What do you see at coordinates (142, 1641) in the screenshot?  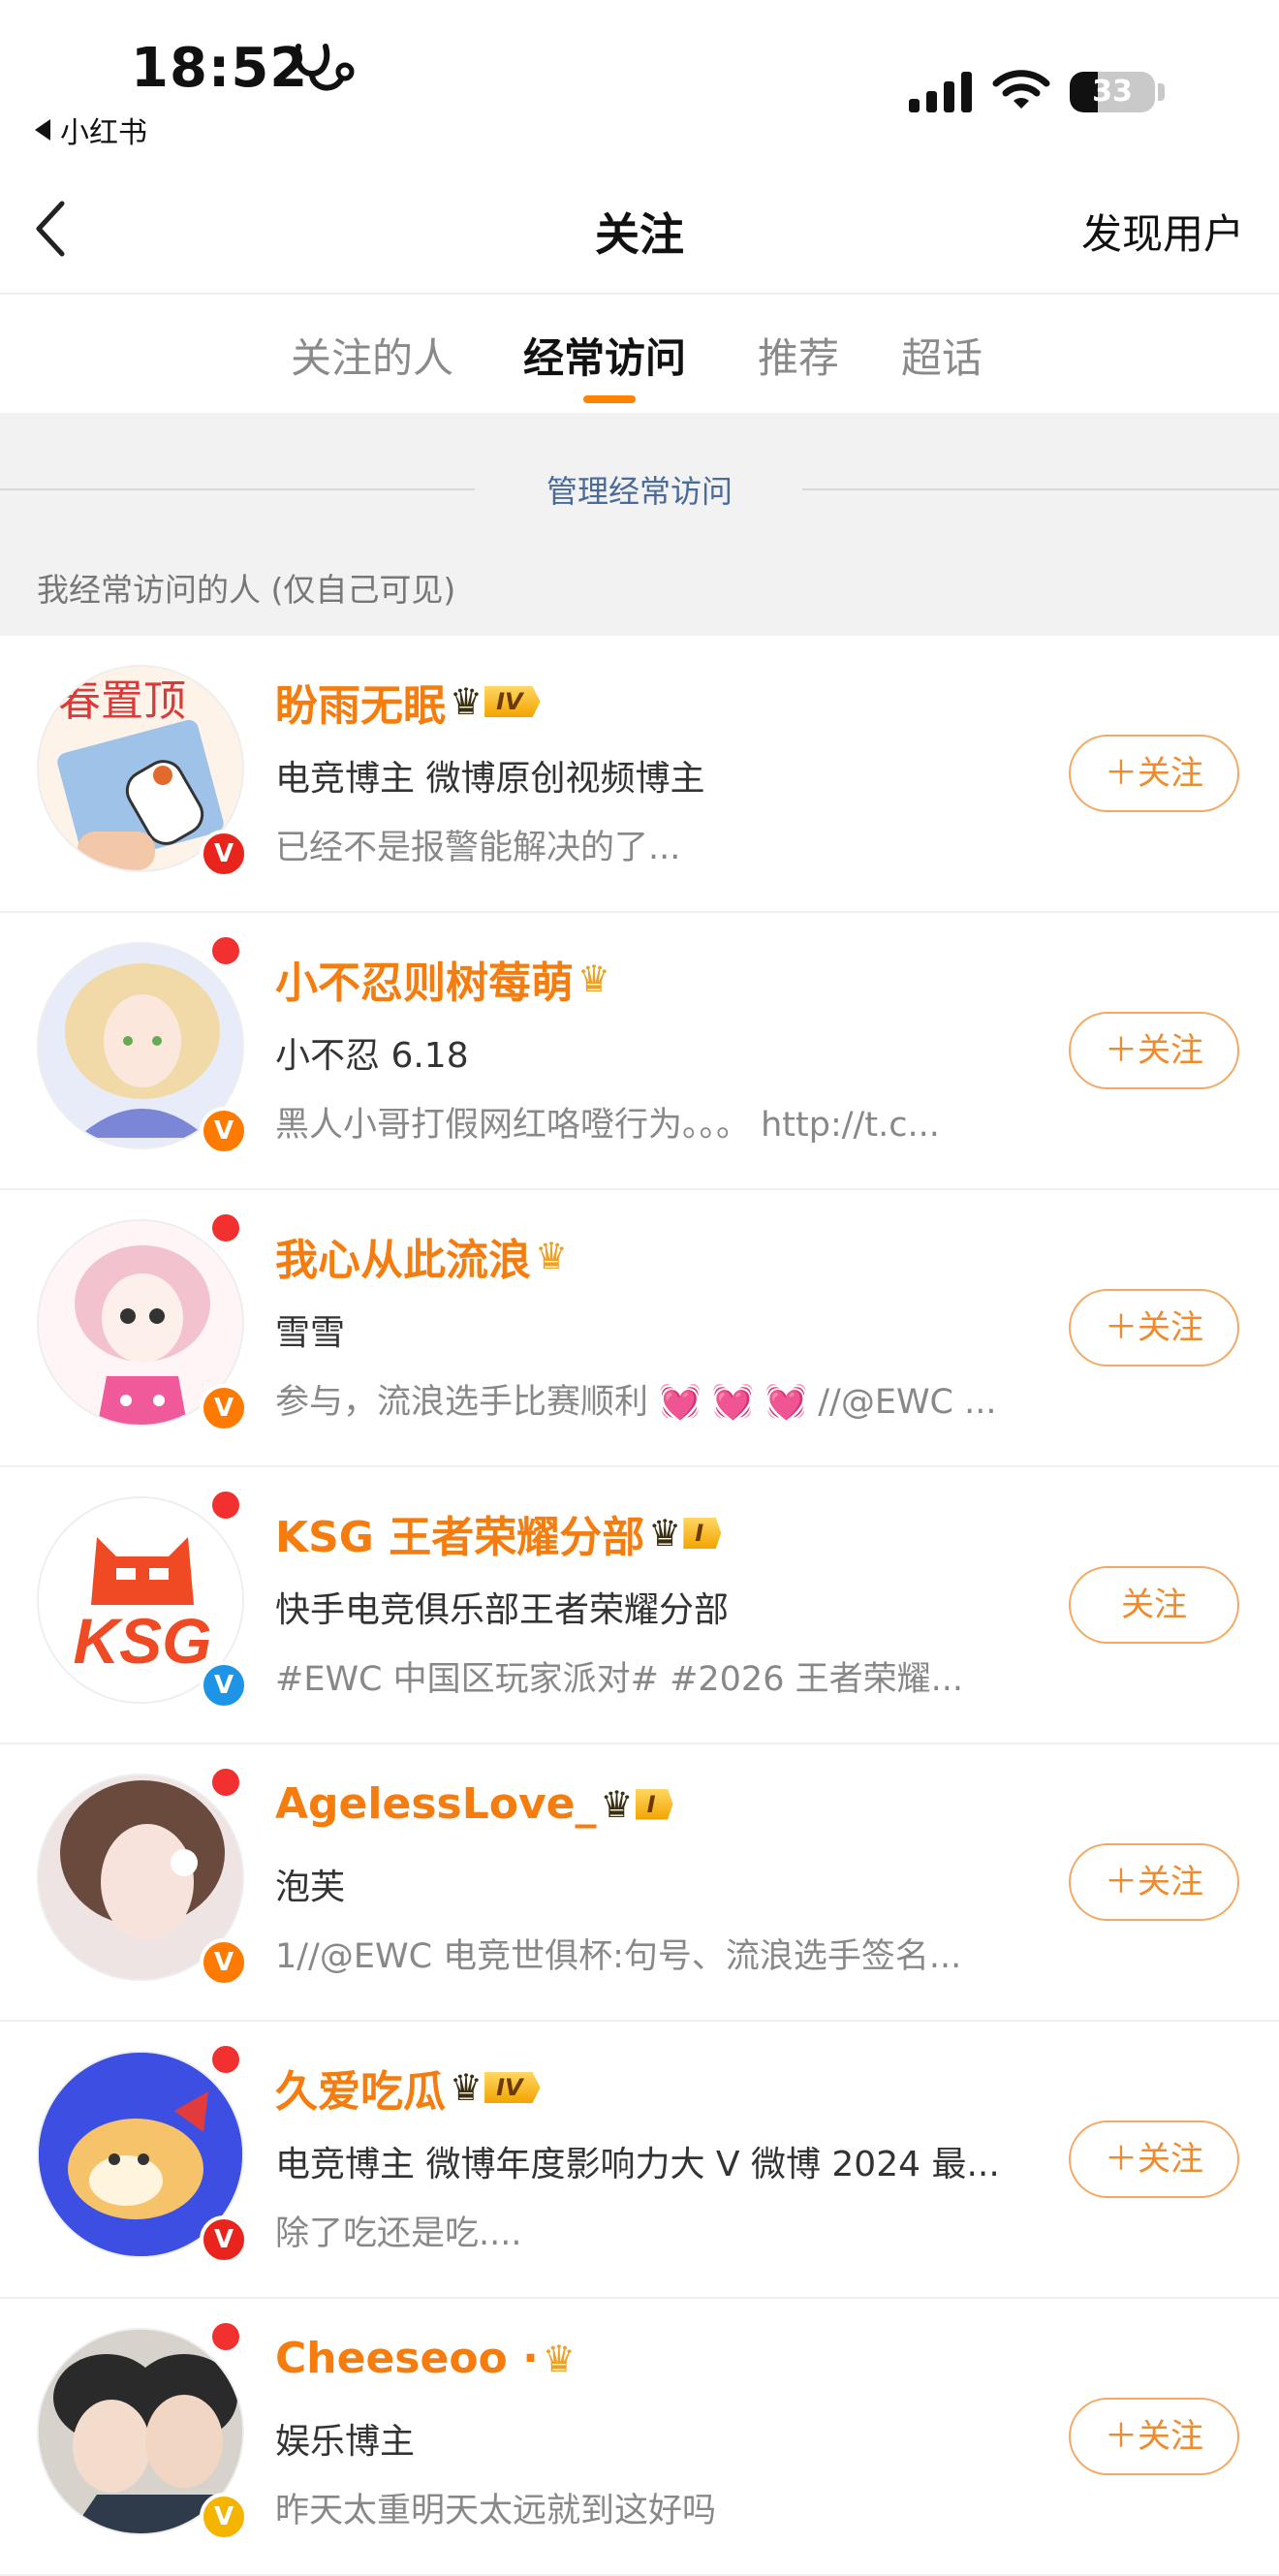 I see `svg-text: KSG` at bounding box center [142, 1641].